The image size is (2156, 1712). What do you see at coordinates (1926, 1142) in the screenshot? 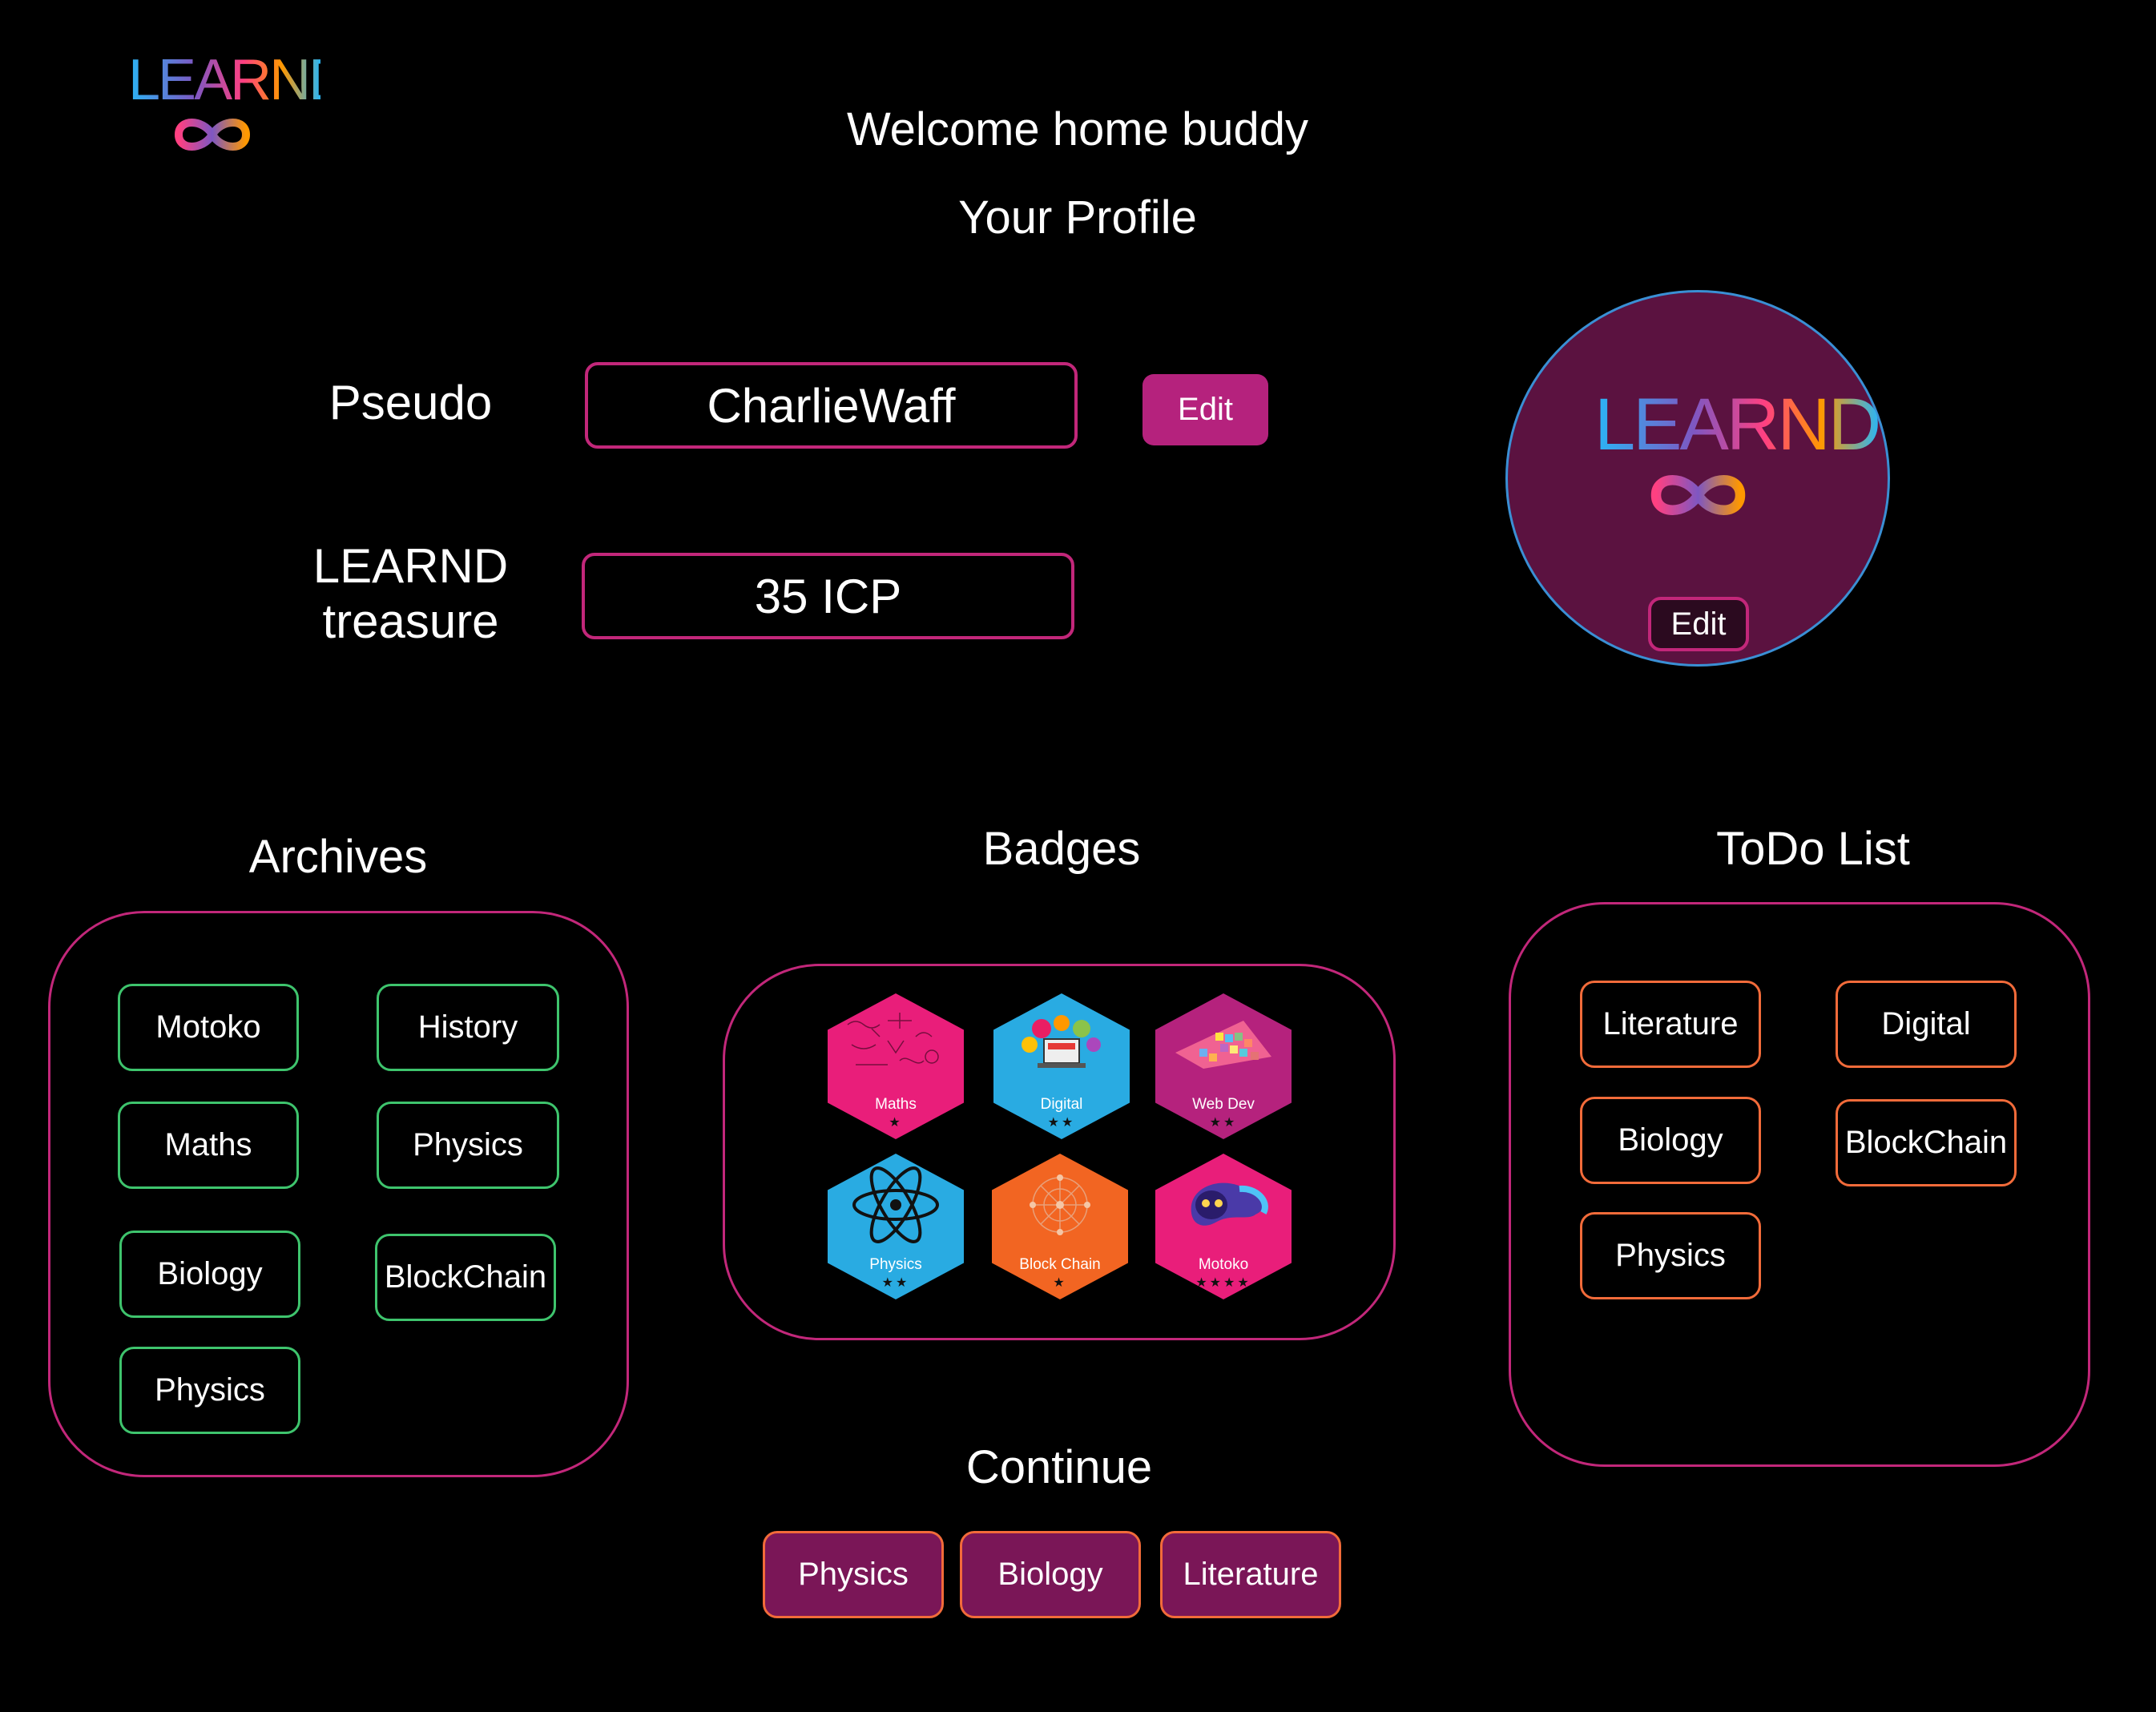
I see `todo-item: BlockChain` at bounding box center [1926, 1142].